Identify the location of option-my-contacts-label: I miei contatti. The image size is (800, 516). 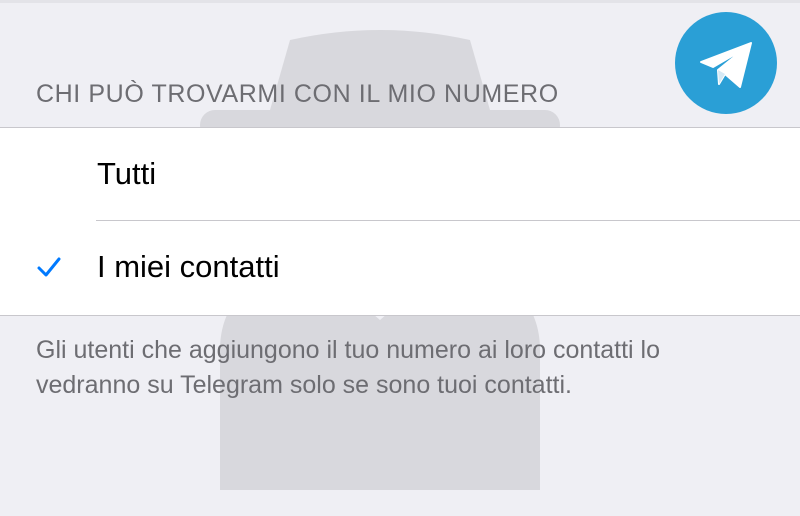
(188, 266).